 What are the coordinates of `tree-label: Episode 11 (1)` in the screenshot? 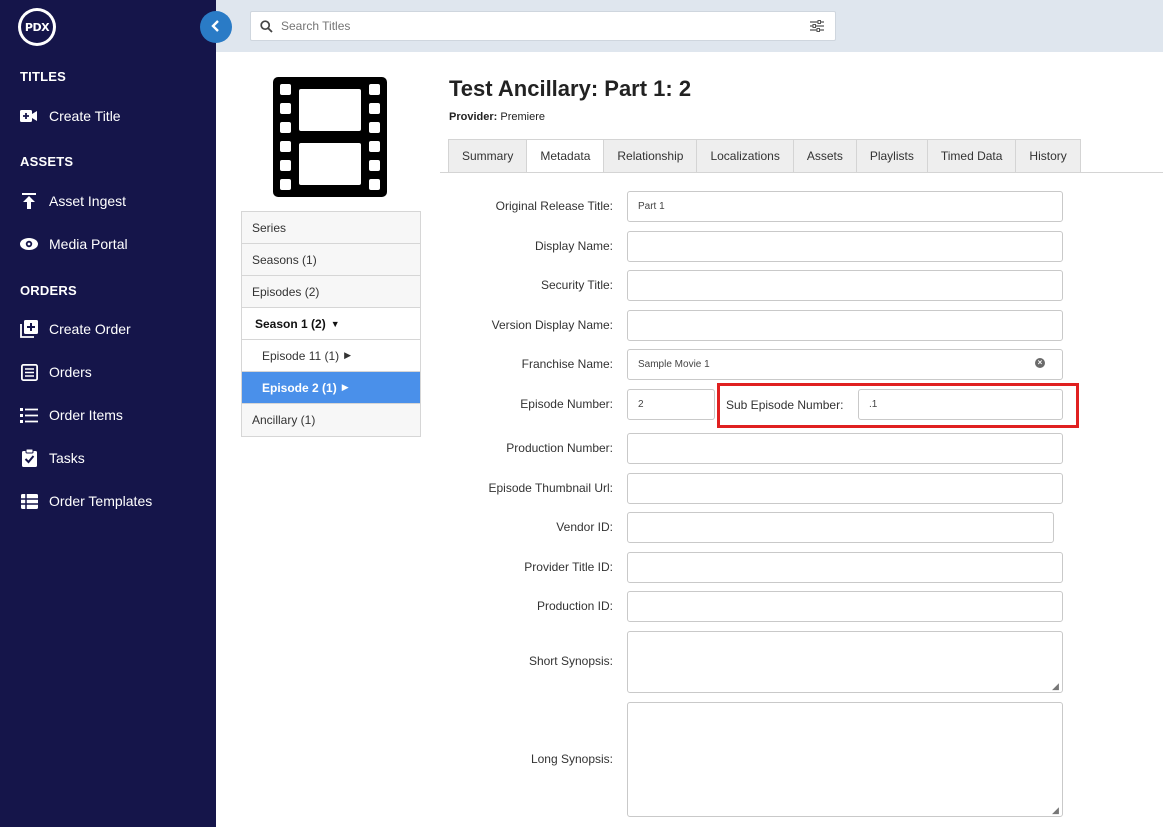 It's located at (301, 355).